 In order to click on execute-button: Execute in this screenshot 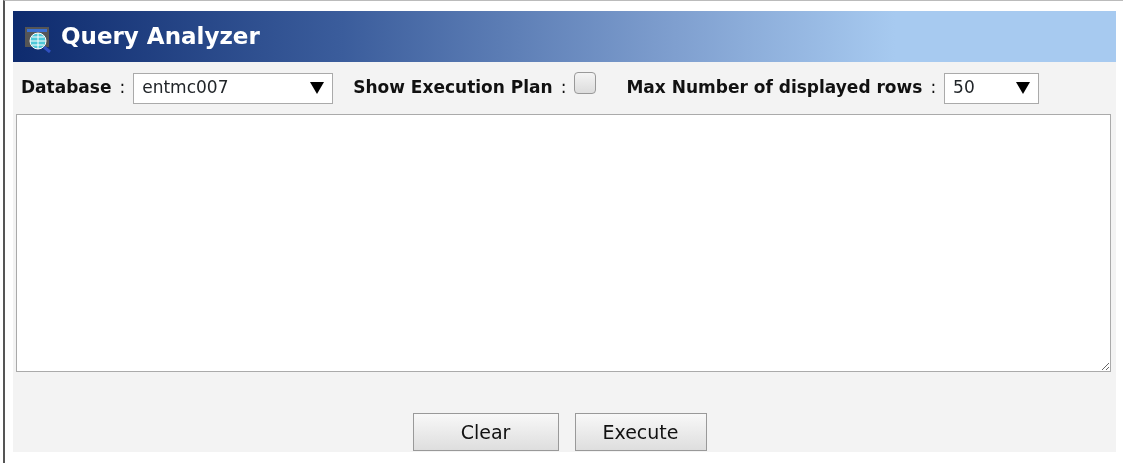, I will do `click(640, 432)`.